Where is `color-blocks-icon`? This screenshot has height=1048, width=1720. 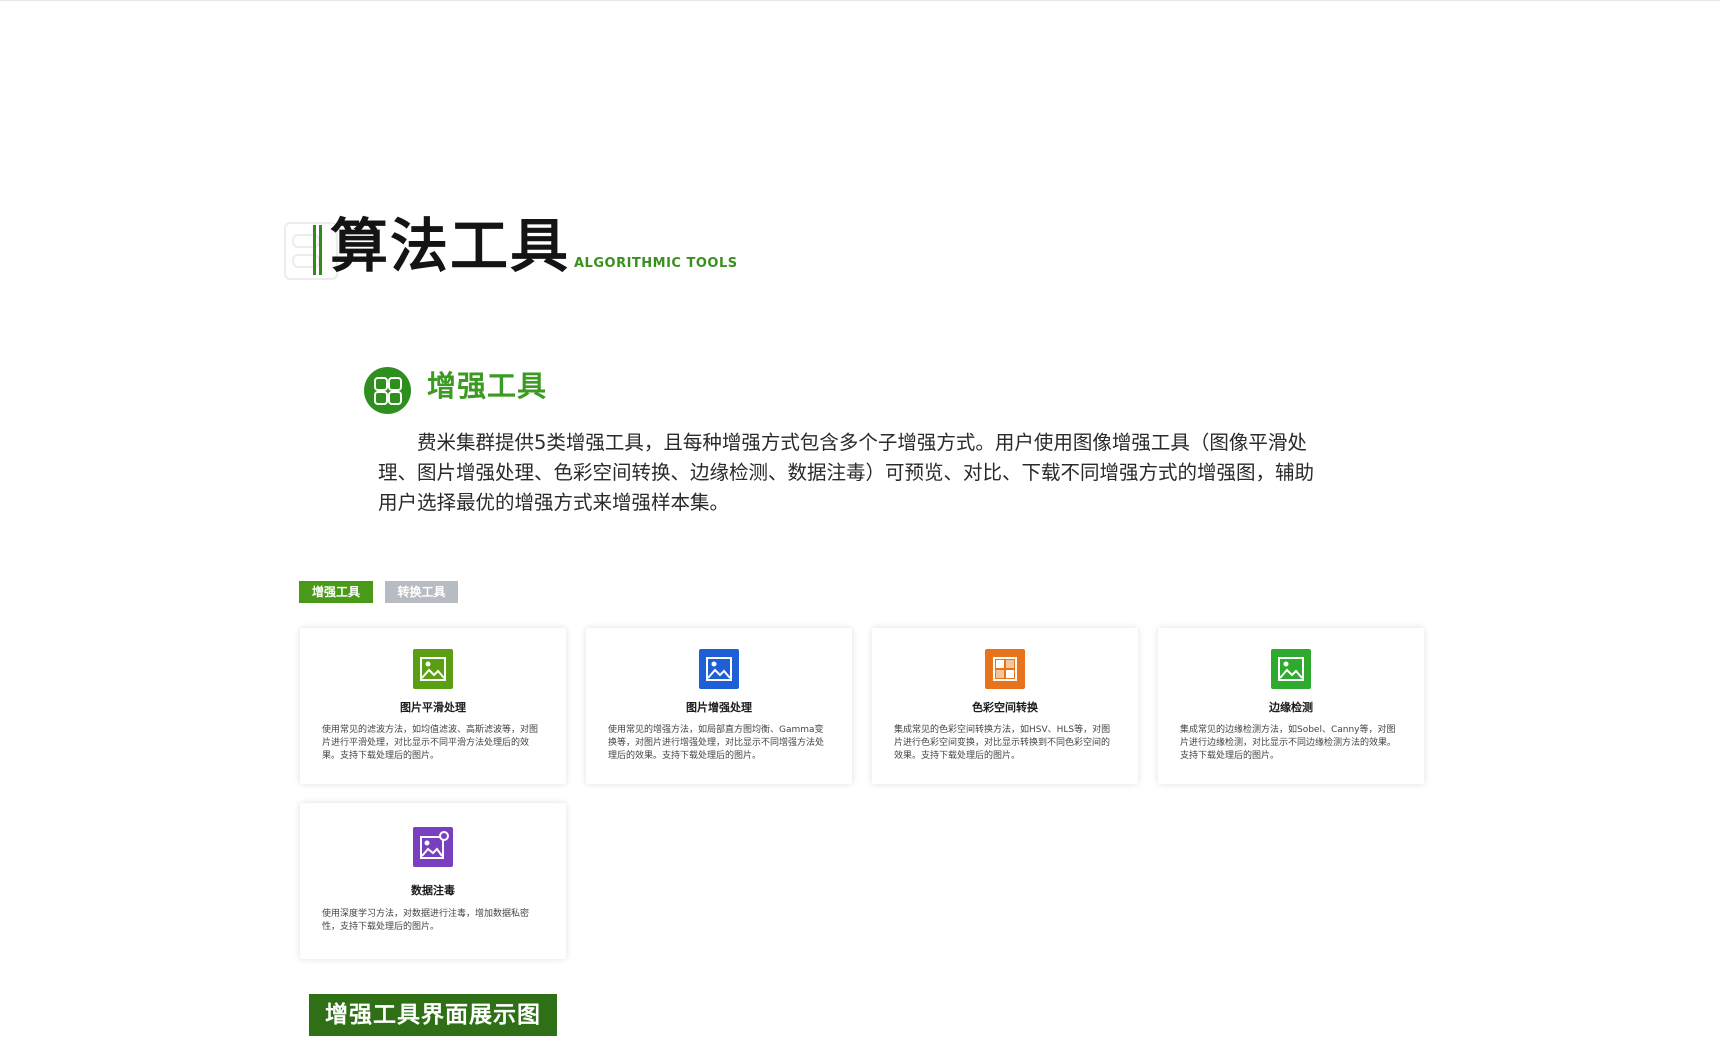 color-blocks-icon is located at coordinates (1005, 669).